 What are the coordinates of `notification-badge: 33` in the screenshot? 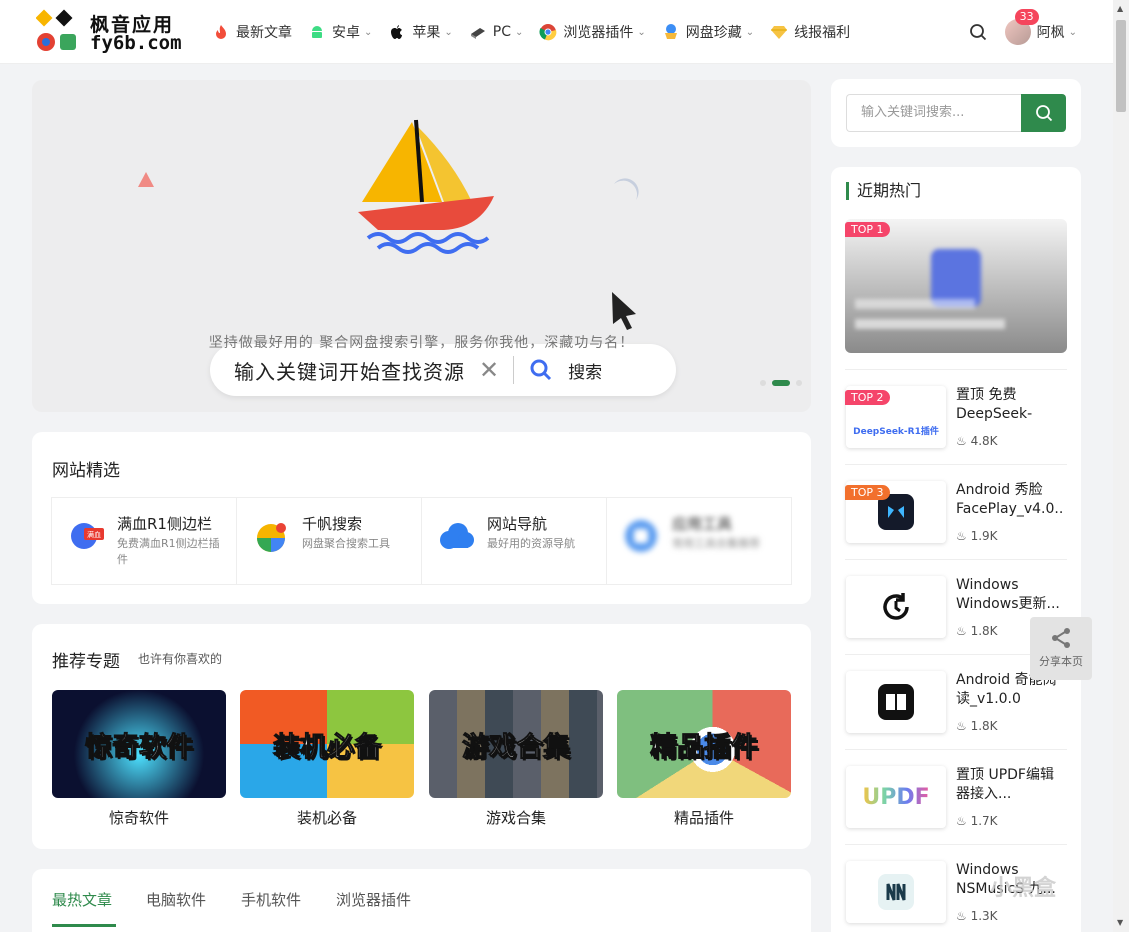 It's located at (1026, 17).